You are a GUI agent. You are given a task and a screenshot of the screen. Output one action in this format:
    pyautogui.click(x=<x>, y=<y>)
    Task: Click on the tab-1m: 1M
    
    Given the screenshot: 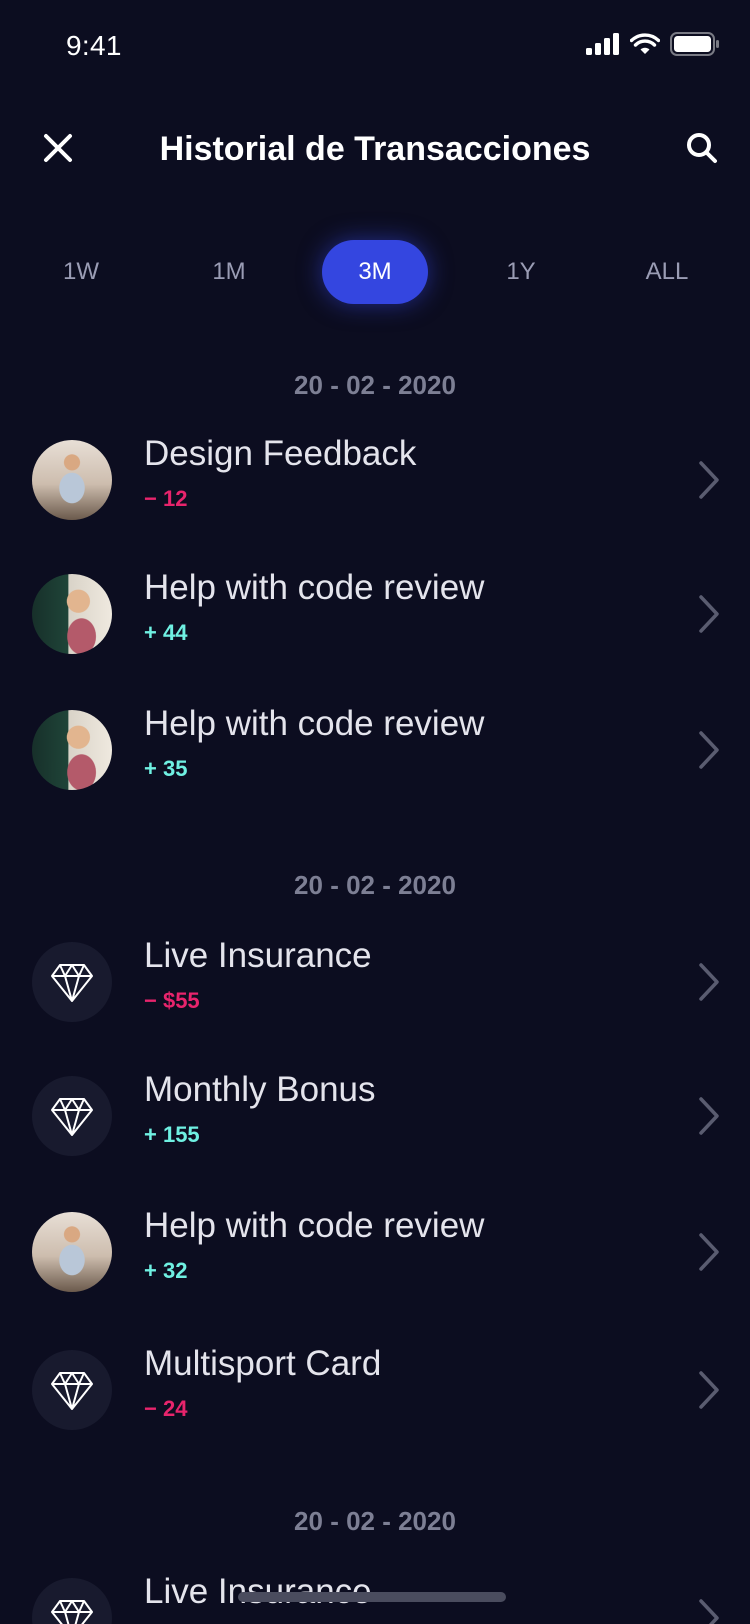 What is the action you would take?
    pyautogui.click(x=229, y=272)
    